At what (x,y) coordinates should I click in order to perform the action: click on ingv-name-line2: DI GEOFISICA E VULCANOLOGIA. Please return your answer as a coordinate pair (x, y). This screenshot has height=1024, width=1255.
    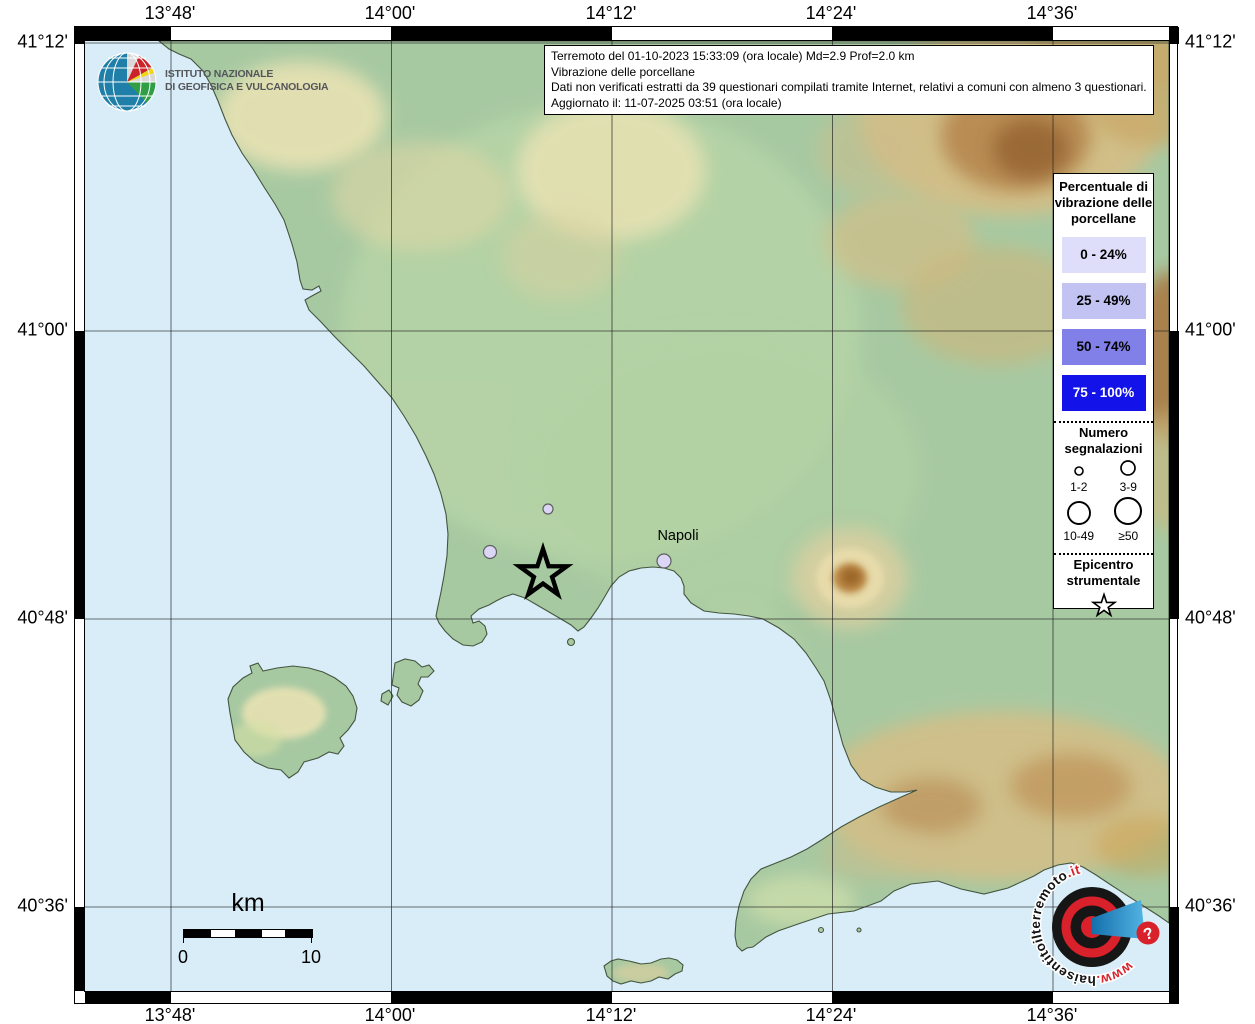
    Looking at the image, I should click on (247, 87).